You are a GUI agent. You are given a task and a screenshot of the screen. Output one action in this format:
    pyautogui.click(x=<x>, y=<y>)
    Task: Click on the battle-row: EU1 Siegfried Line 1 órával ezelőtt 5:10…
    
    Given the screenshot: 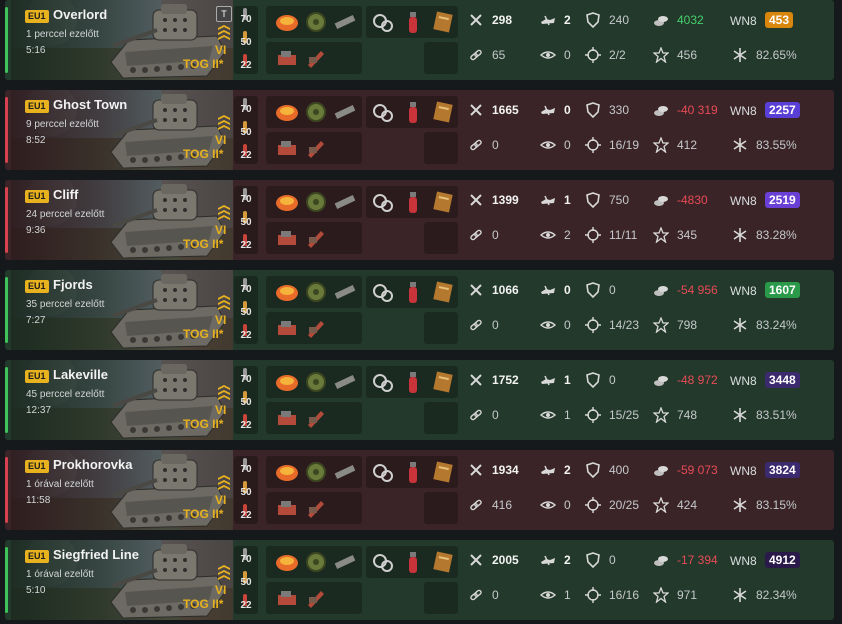 What is the action you would take?
    pyautogui.click(x=419, y=580)
    